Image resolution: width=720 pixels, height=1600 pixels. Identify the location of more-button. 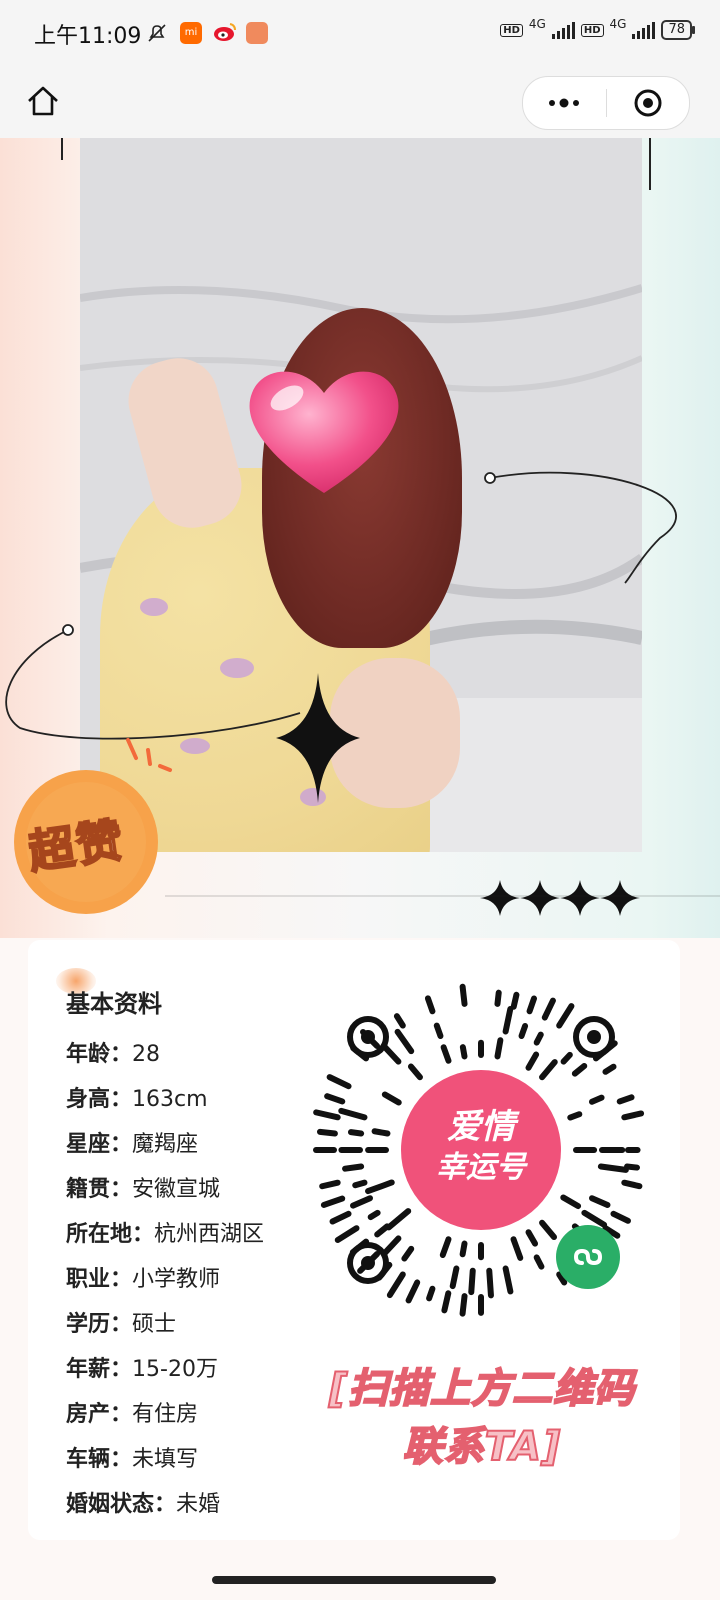
(564, 103).